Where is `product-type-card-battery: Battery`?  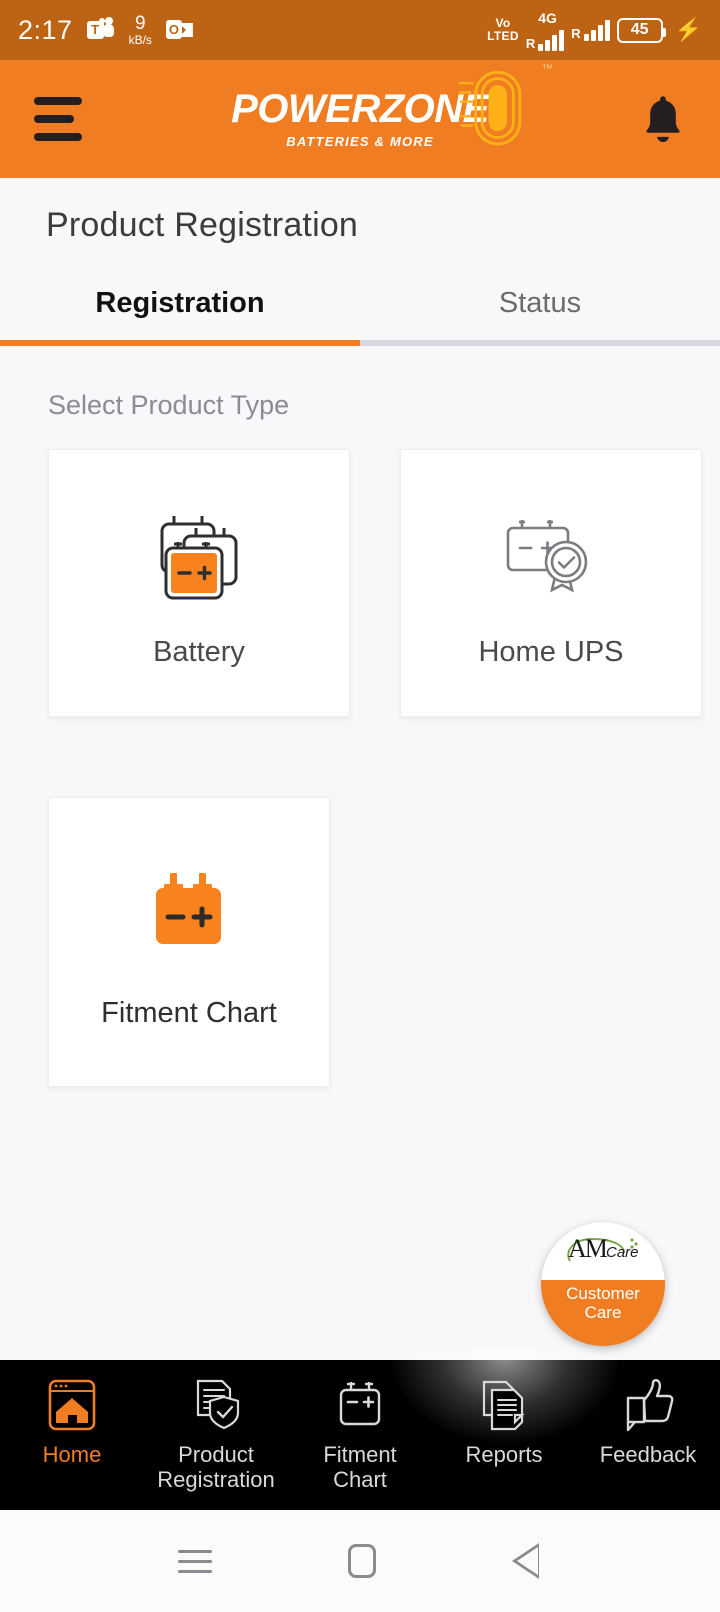 product-type-card-battery: Battery is located at coordinates (199, 583).